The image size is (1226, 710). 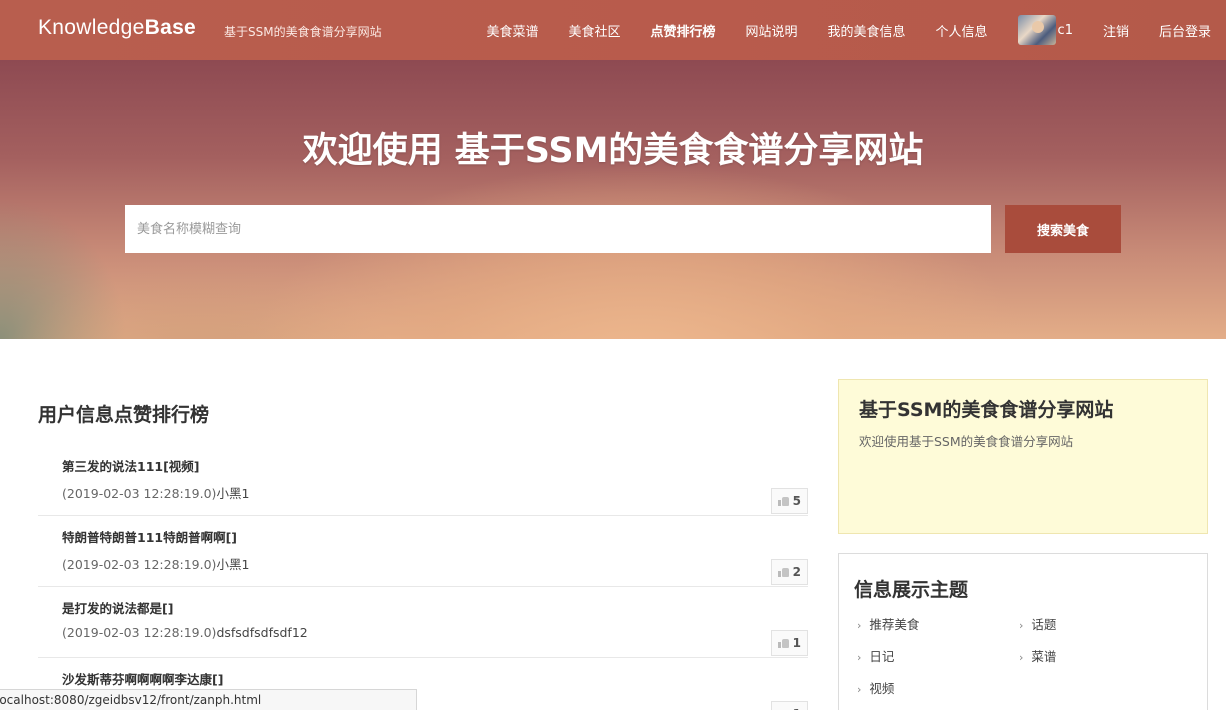 I want to click on nav-item-my-food-info: 我的美食信息, so click(x=867, y=30).